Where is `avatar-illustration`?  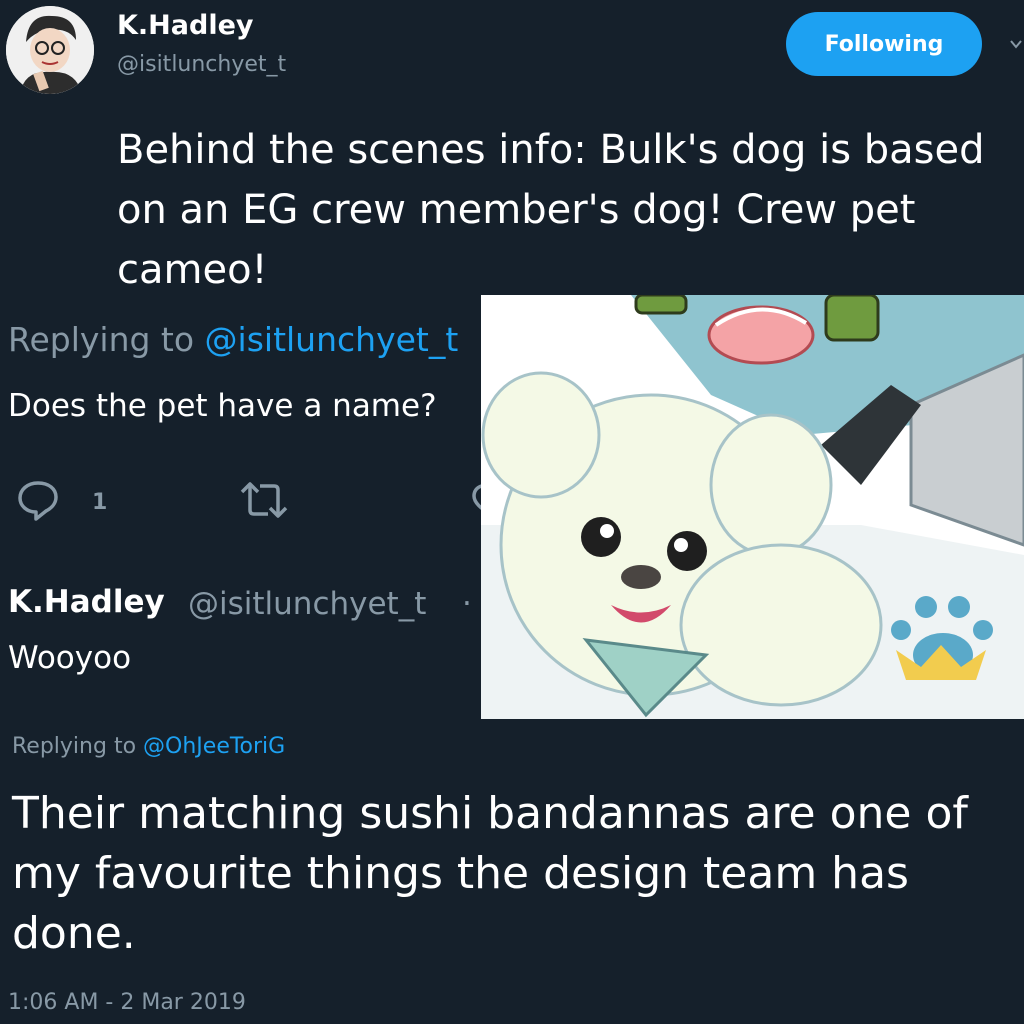
avatar-illustration is located at coordinates (50, 50).